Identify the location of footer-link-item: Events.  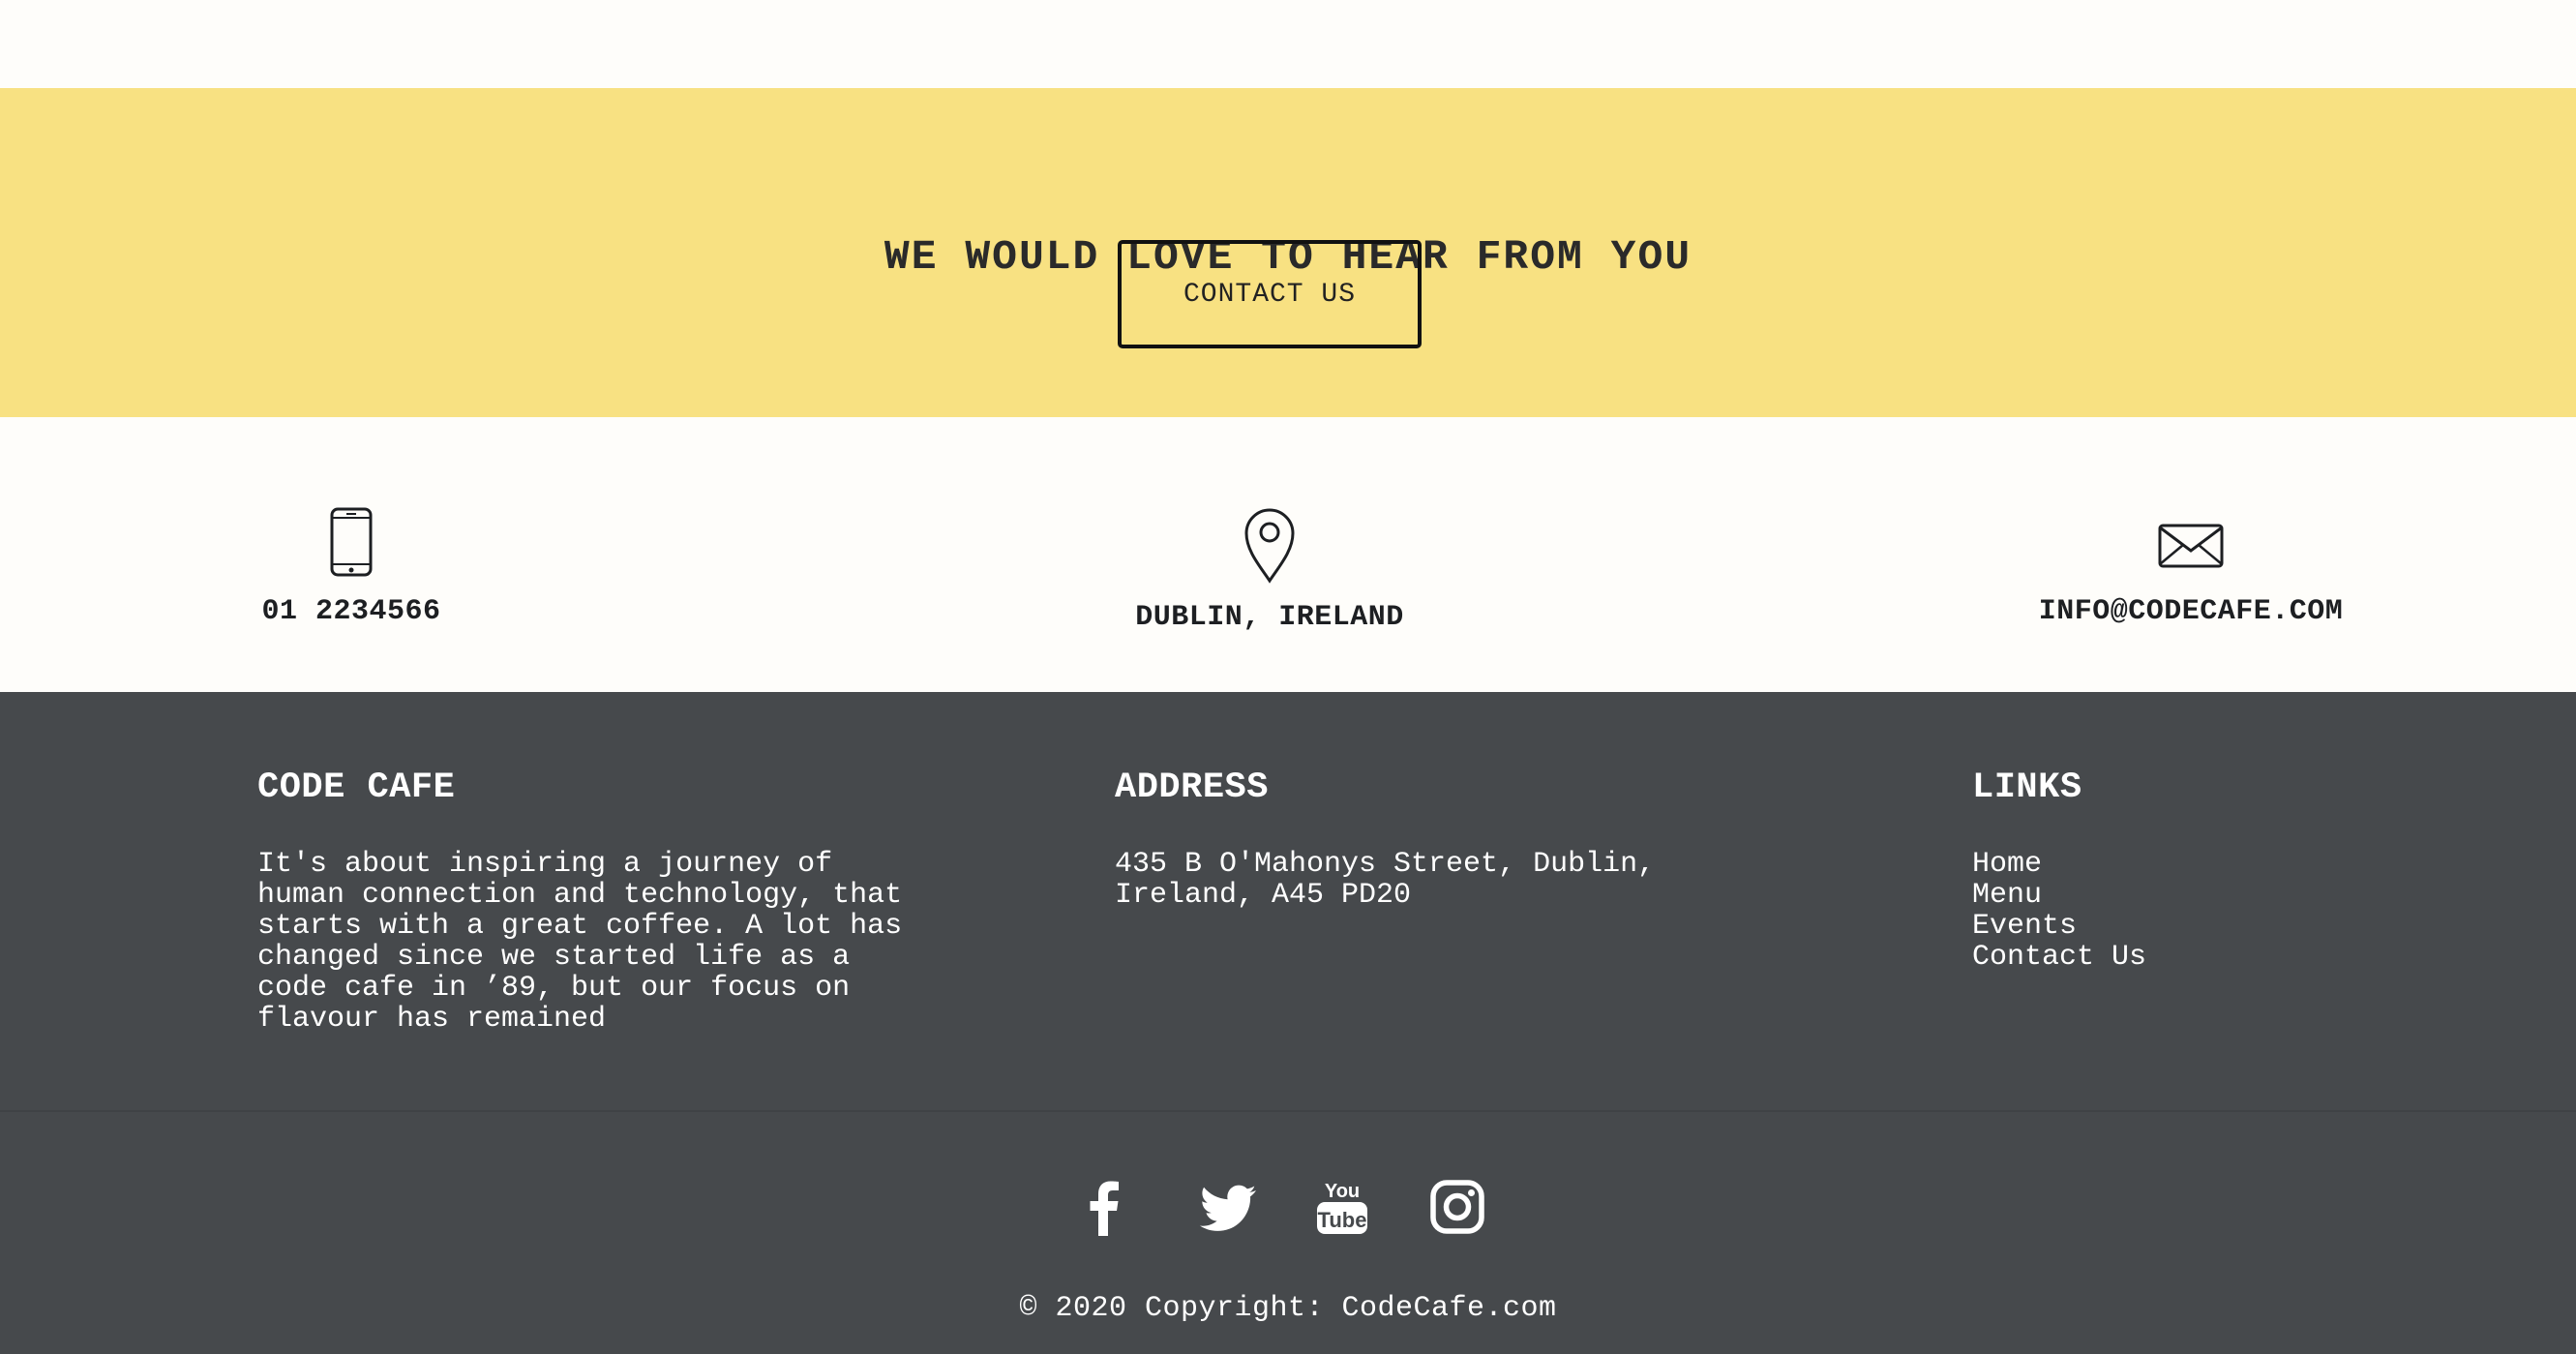
(2165, 926).